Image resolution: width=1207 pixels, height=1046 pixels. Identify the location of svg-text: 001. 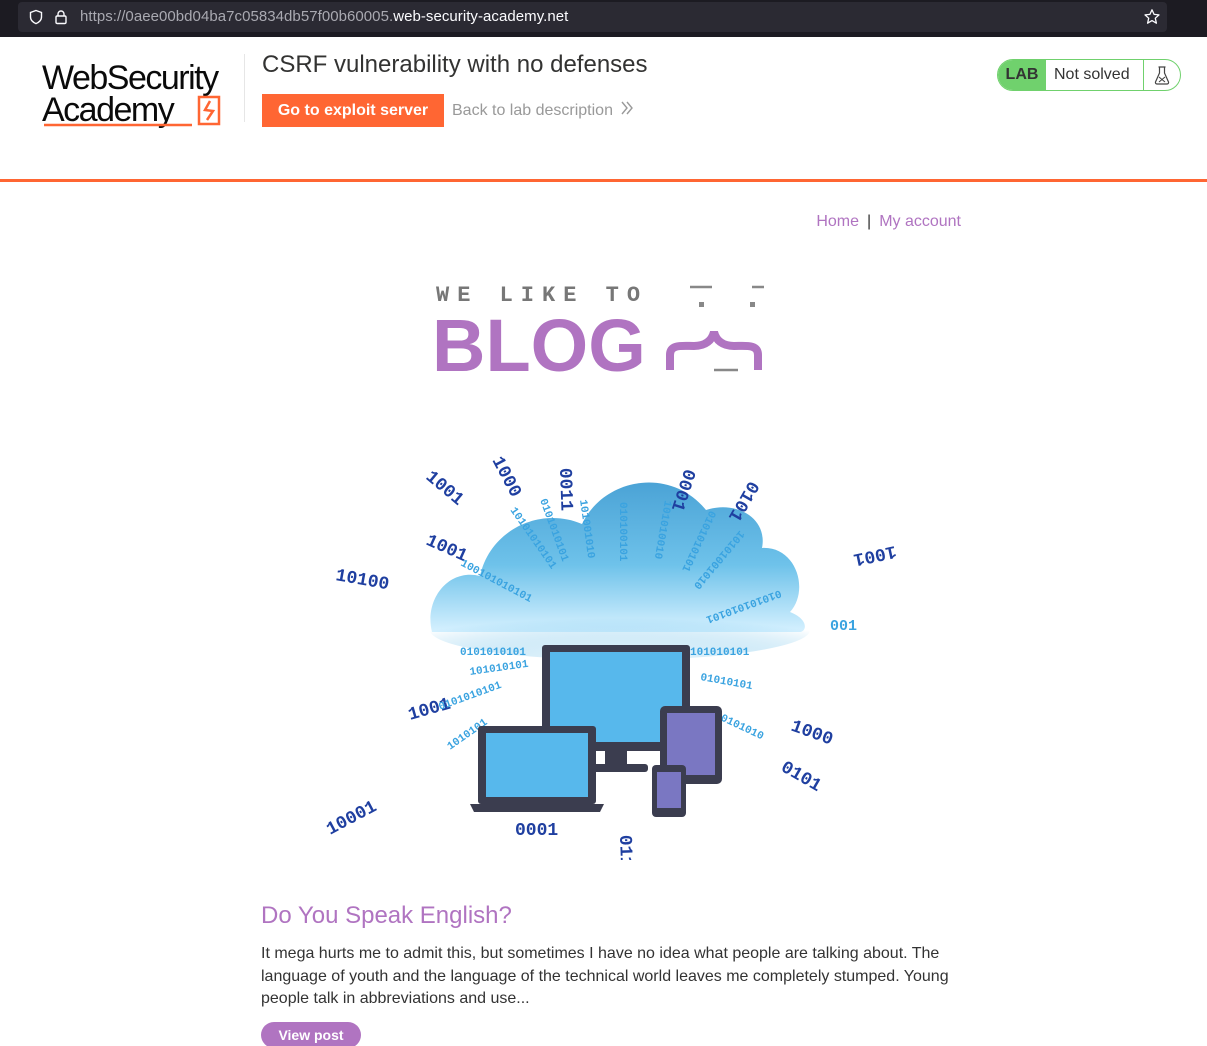
(843, 626).